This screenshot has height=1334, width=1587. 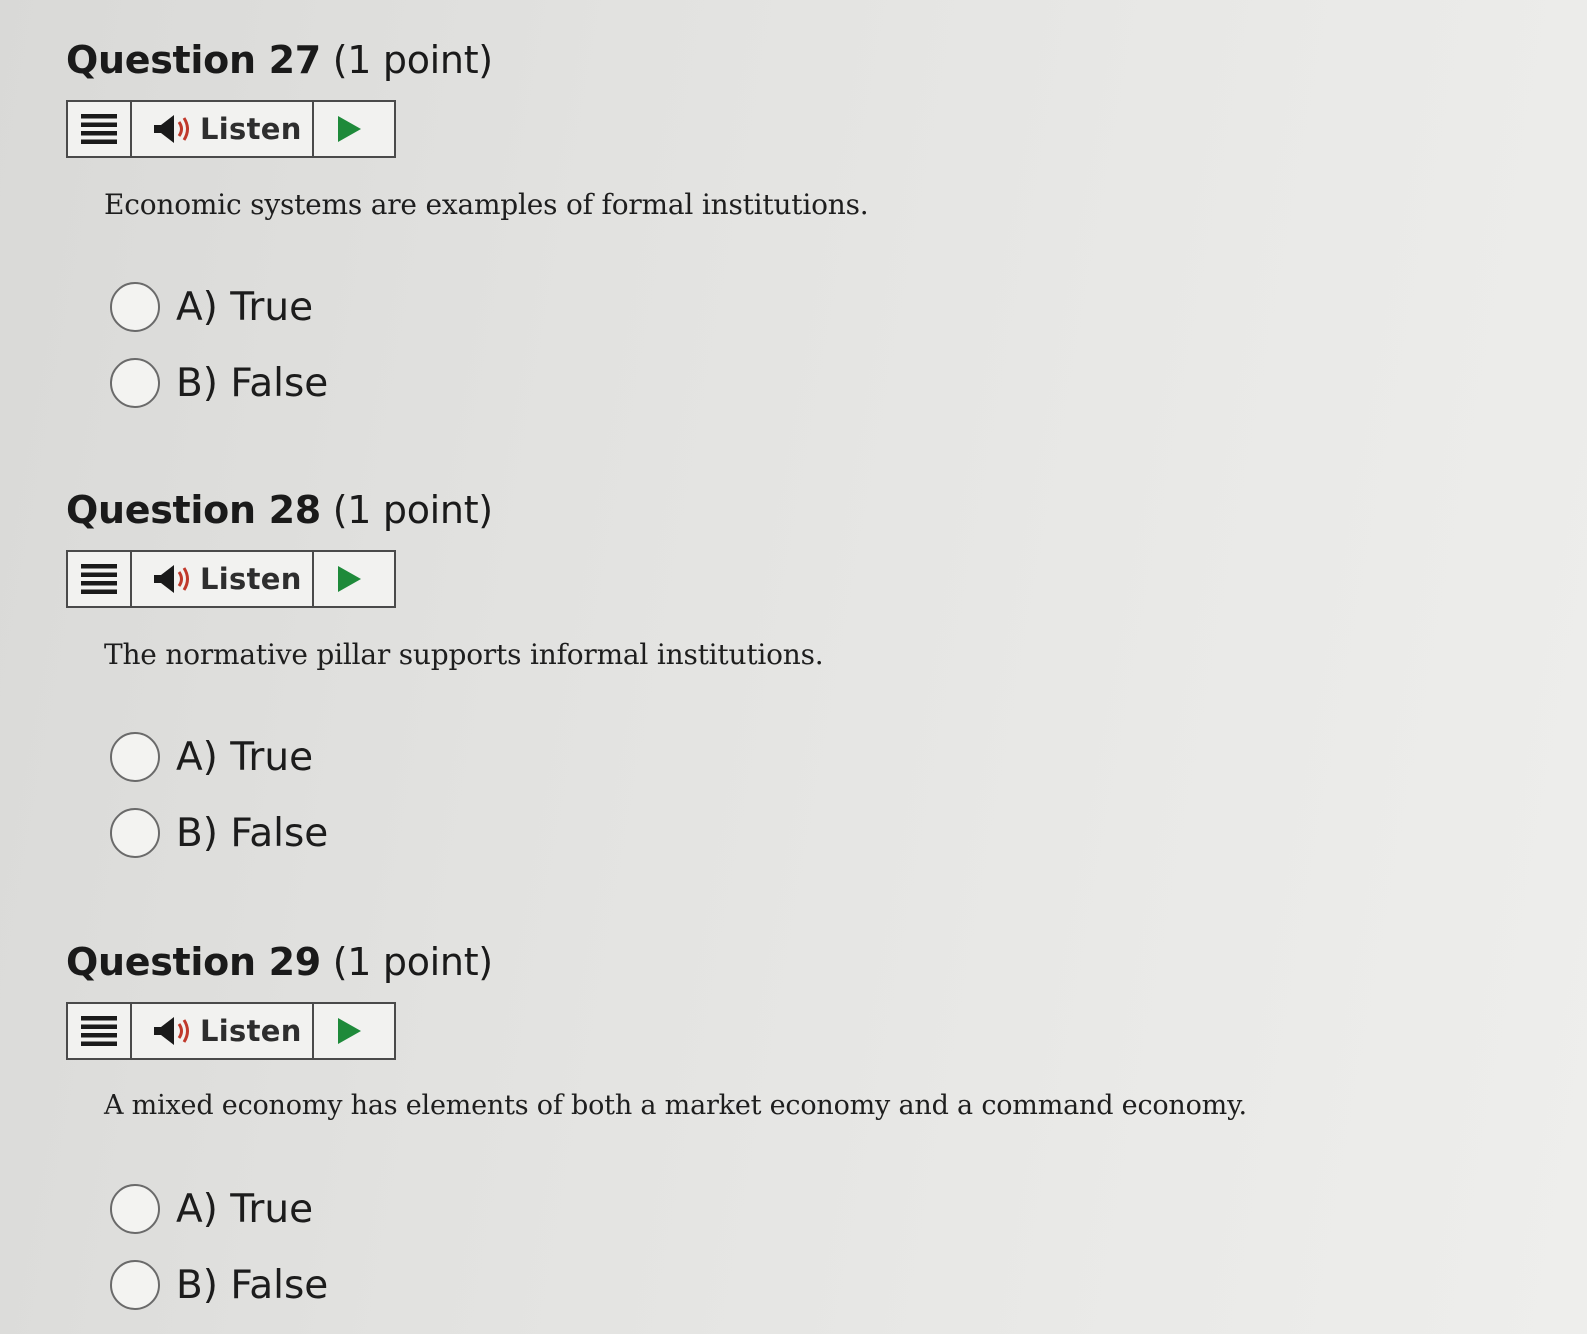 I want to click on question-number: Question 29, so click(x=193, y=962).